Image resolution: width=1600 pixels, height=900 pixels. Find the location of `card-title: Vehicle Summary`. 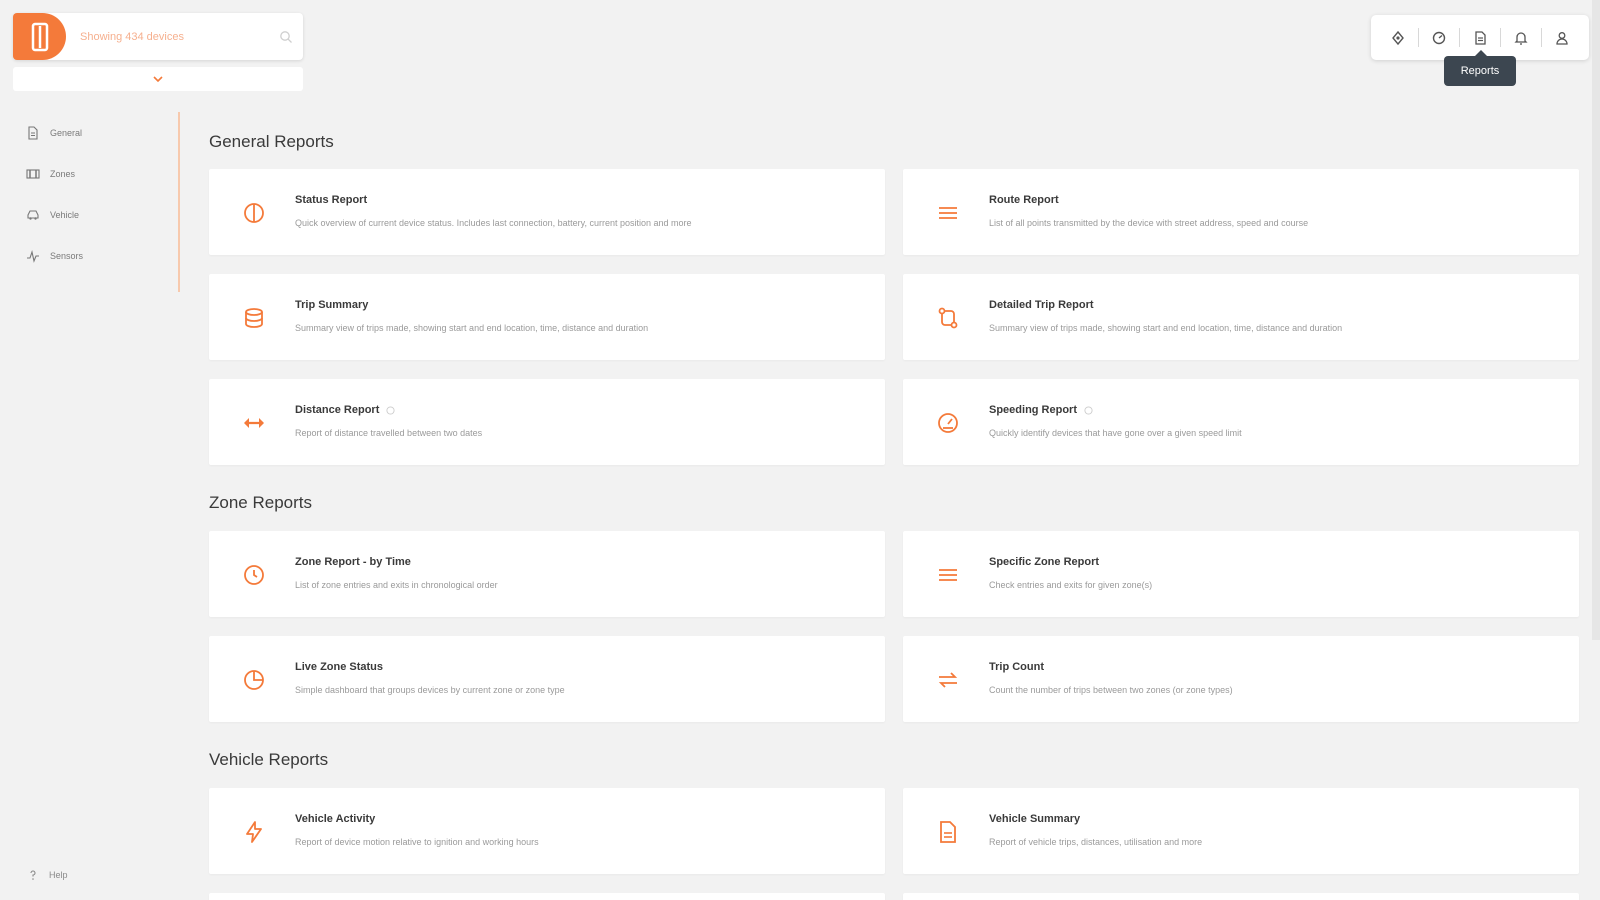

card-title: Vehicle Summary is located at coordinates (1034, 819).